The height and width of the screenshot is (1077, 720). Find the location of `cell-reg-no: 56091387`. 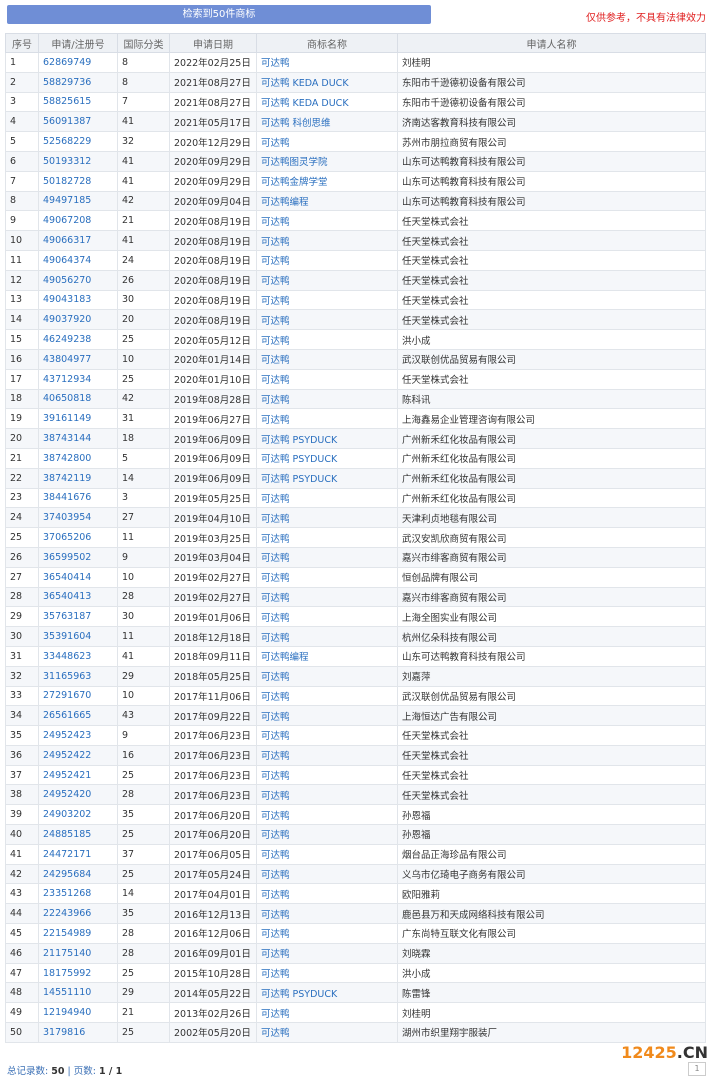

cell-reg-no: 56091387 is located at coordinates (78, 122).